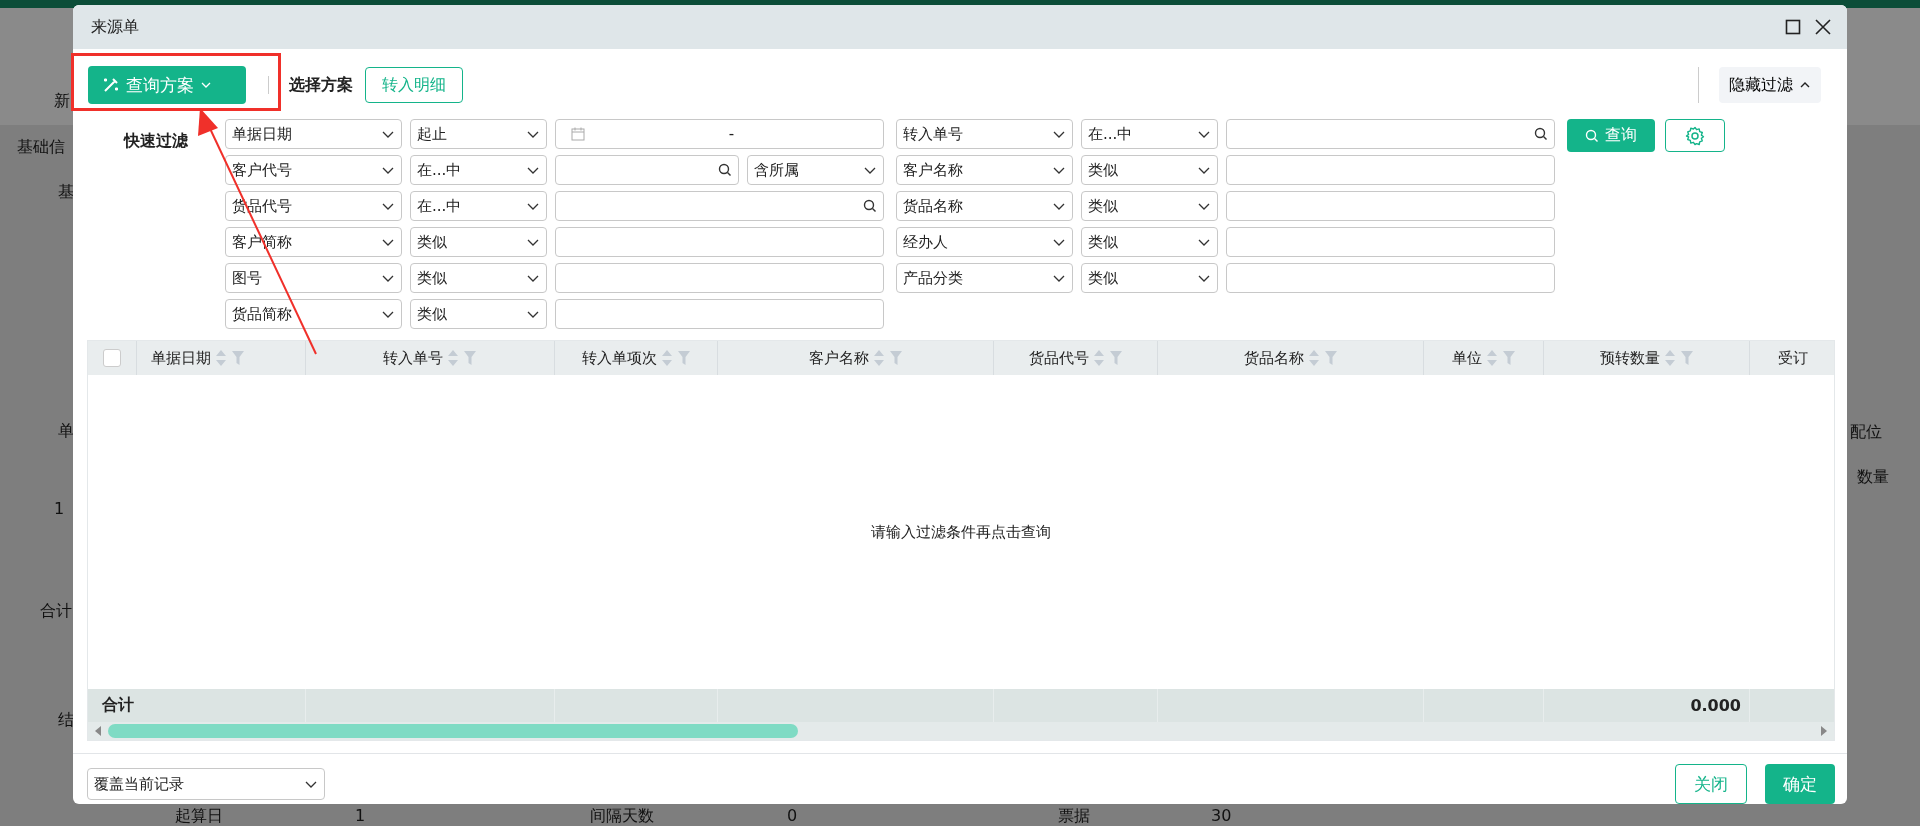 The height and width of the screenshot is (826, 1920). I want to click on date-range-field: -, so click(719, 134).